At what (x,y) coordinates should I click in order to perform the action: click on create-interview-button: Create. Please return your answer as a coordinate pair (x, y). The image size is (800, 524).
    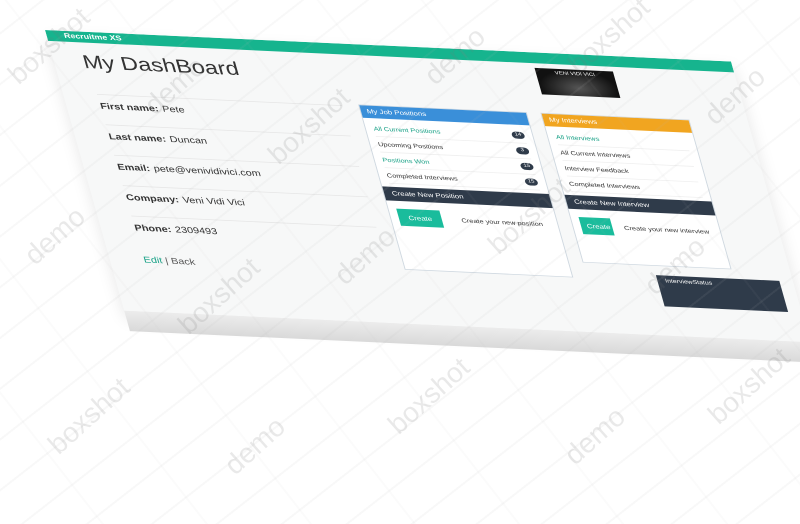
    Looking at the image, I should click on (596, 226).